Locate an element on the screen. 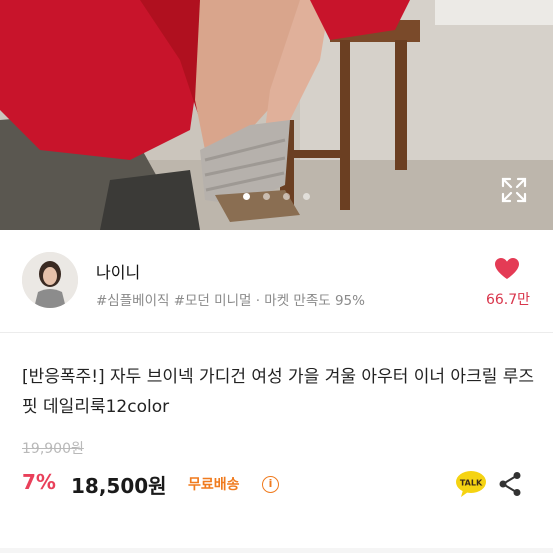 Image resolution: width=553 pixels, height=553 pixels. like-count: 66.7만 is located at coordinates (508, 300).